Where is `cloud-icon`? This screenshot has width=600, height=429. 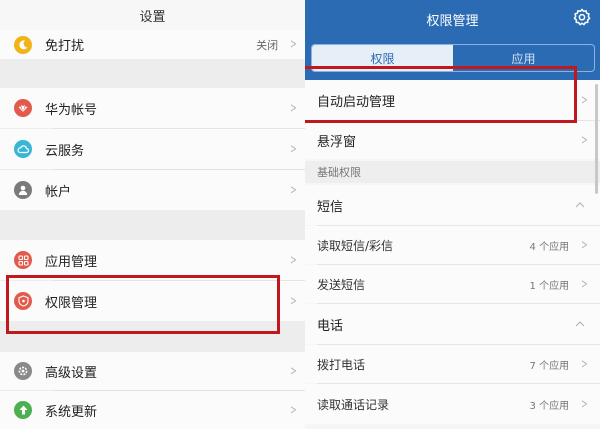
cloud-icon is located at coordinates (23, 149).